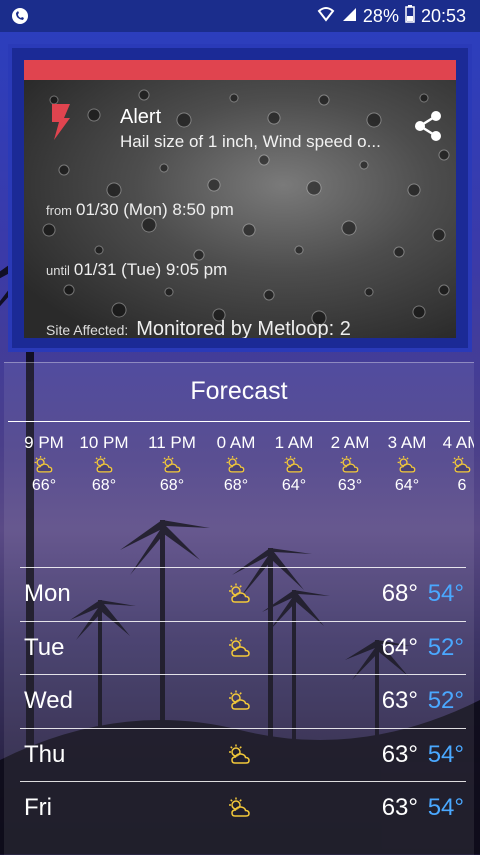 Image resolution: width=480 pixels, height=855 pixels. I want to click on forecast-divider, so click(239, 421).